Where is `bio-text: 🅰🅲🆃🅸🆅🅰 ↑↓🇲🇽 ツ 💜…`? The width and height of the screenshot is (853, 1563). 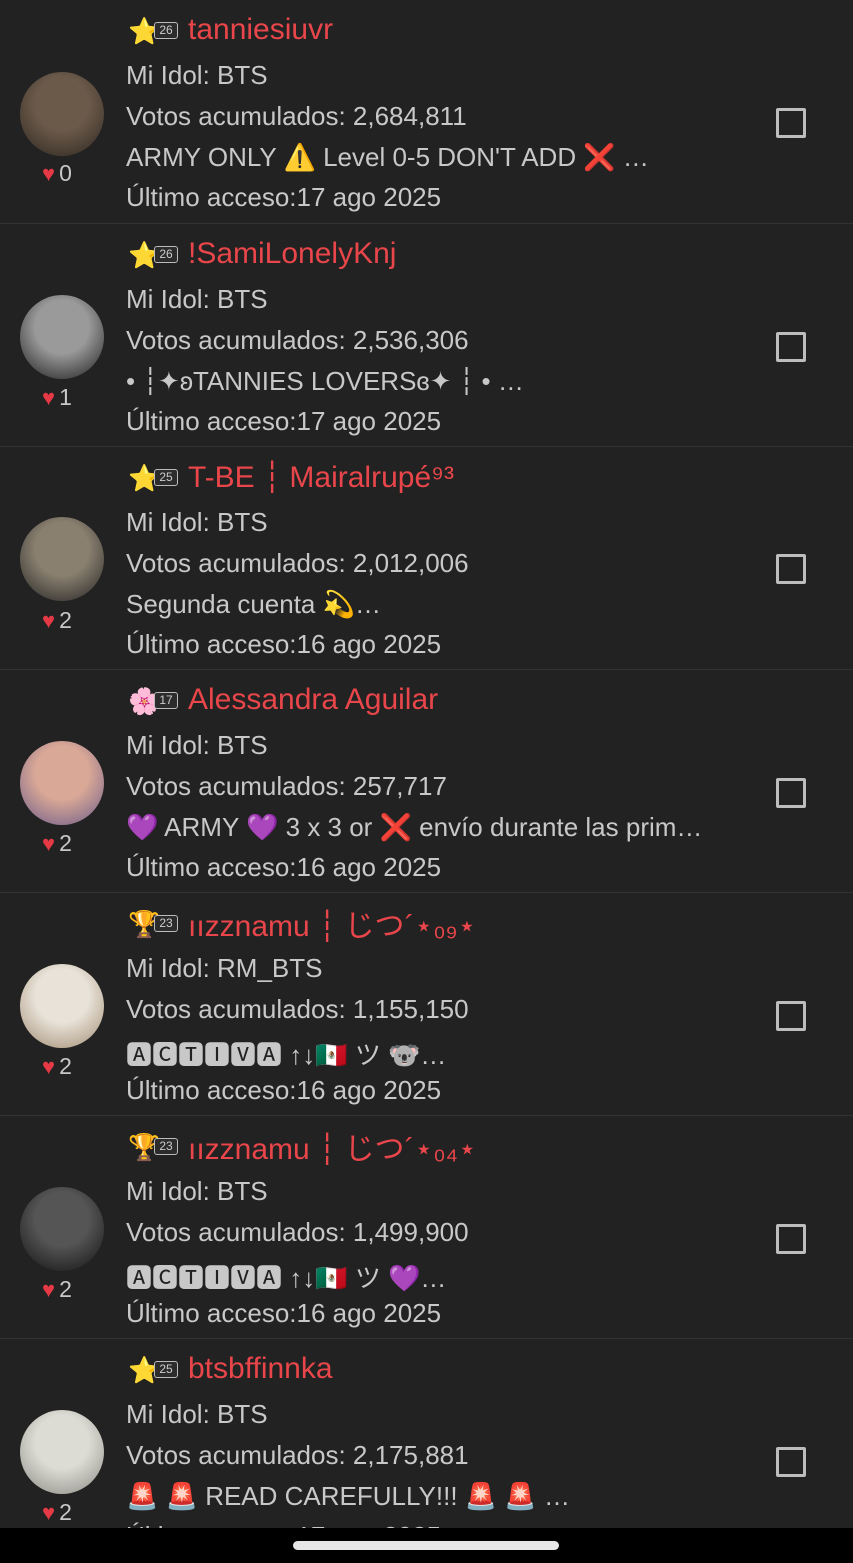 bio-text: 🅰🅲🆃🅸🆅🅰 ↑↓🇲🇽 ツ 💜… is located at coordinates (286, 1278).